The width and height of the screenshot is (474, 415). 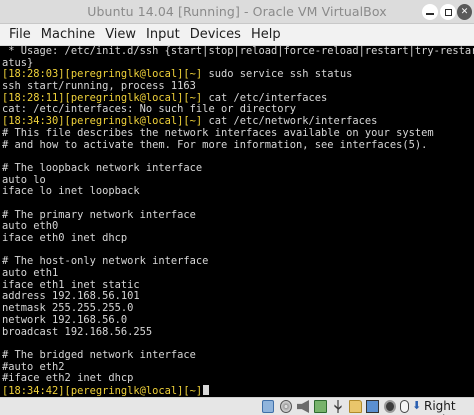 I want to click on terminal-text: #auto eth2, so click(x=33, y=367).